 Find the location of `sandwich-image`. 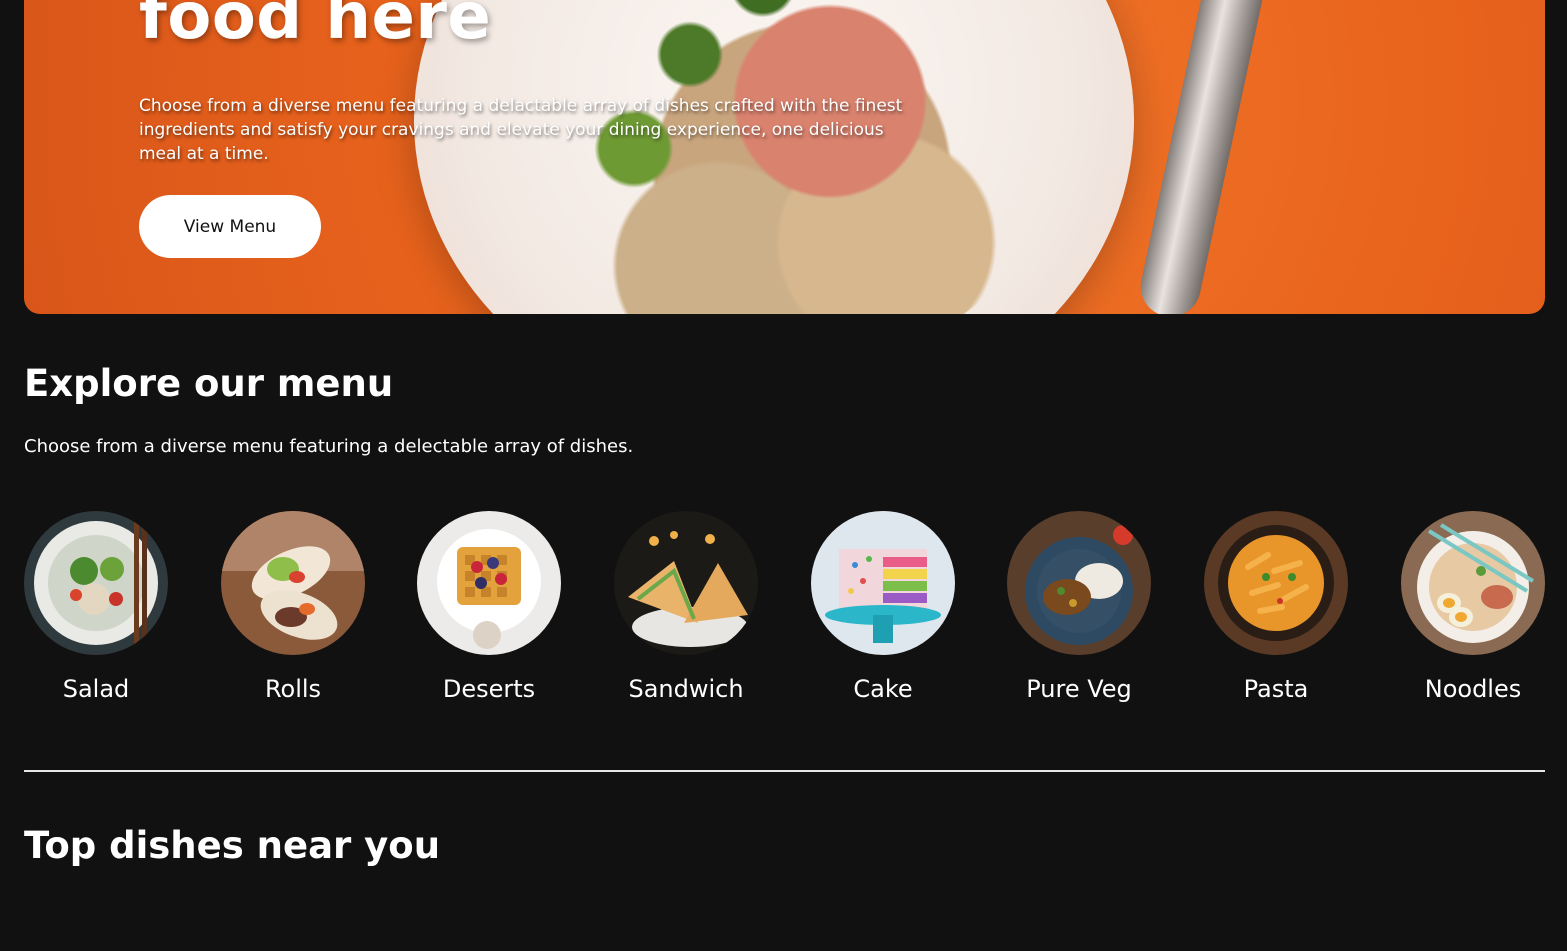

sandwich-image is located at coordinates (686, 583).